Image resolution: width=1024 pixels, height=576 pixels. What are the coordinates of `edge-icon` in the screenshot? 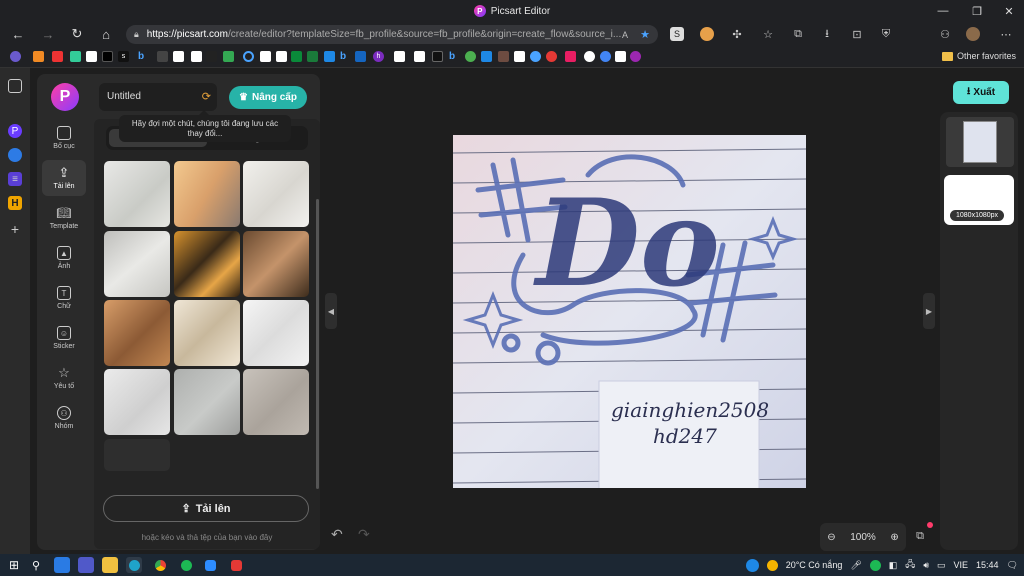 It's located at (134, 565).